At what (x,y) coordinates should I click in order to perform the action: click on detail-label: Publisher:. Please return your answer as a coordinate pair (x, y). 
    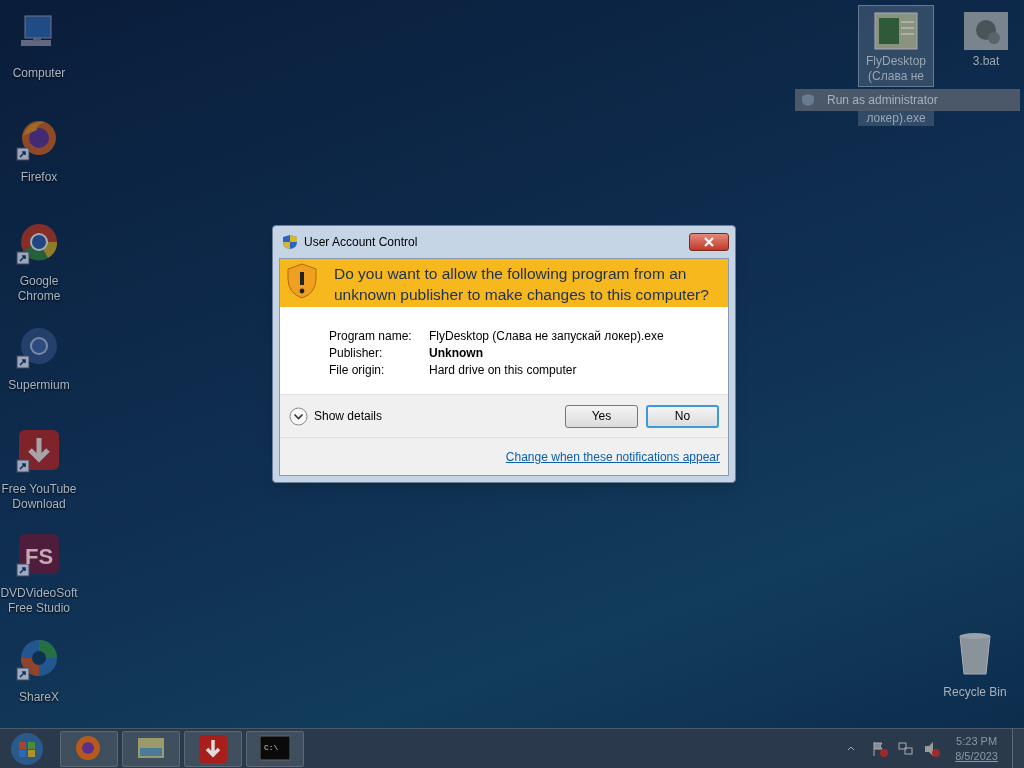
    Looking at the image, I should click on (356, 353).